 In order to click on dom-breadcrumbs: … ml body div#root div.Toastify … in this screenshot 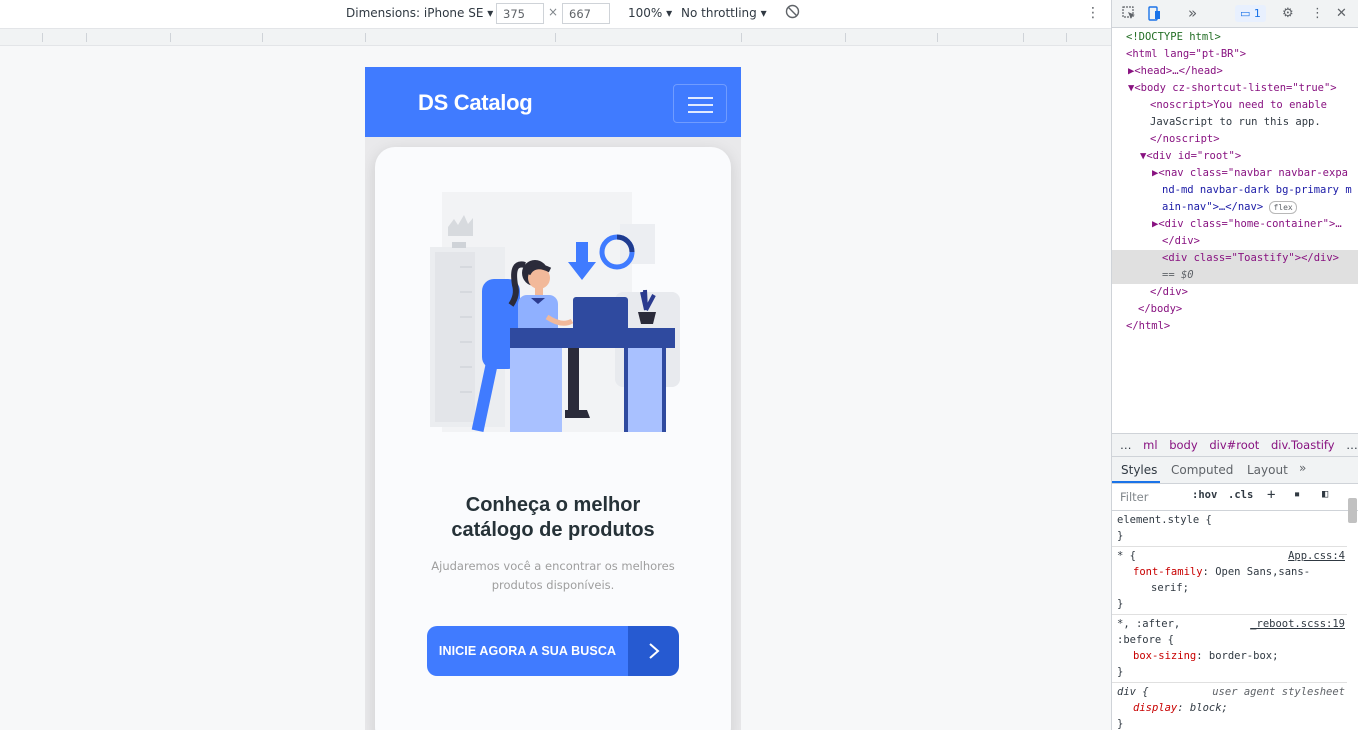, I will do `click(1235, 445)`.